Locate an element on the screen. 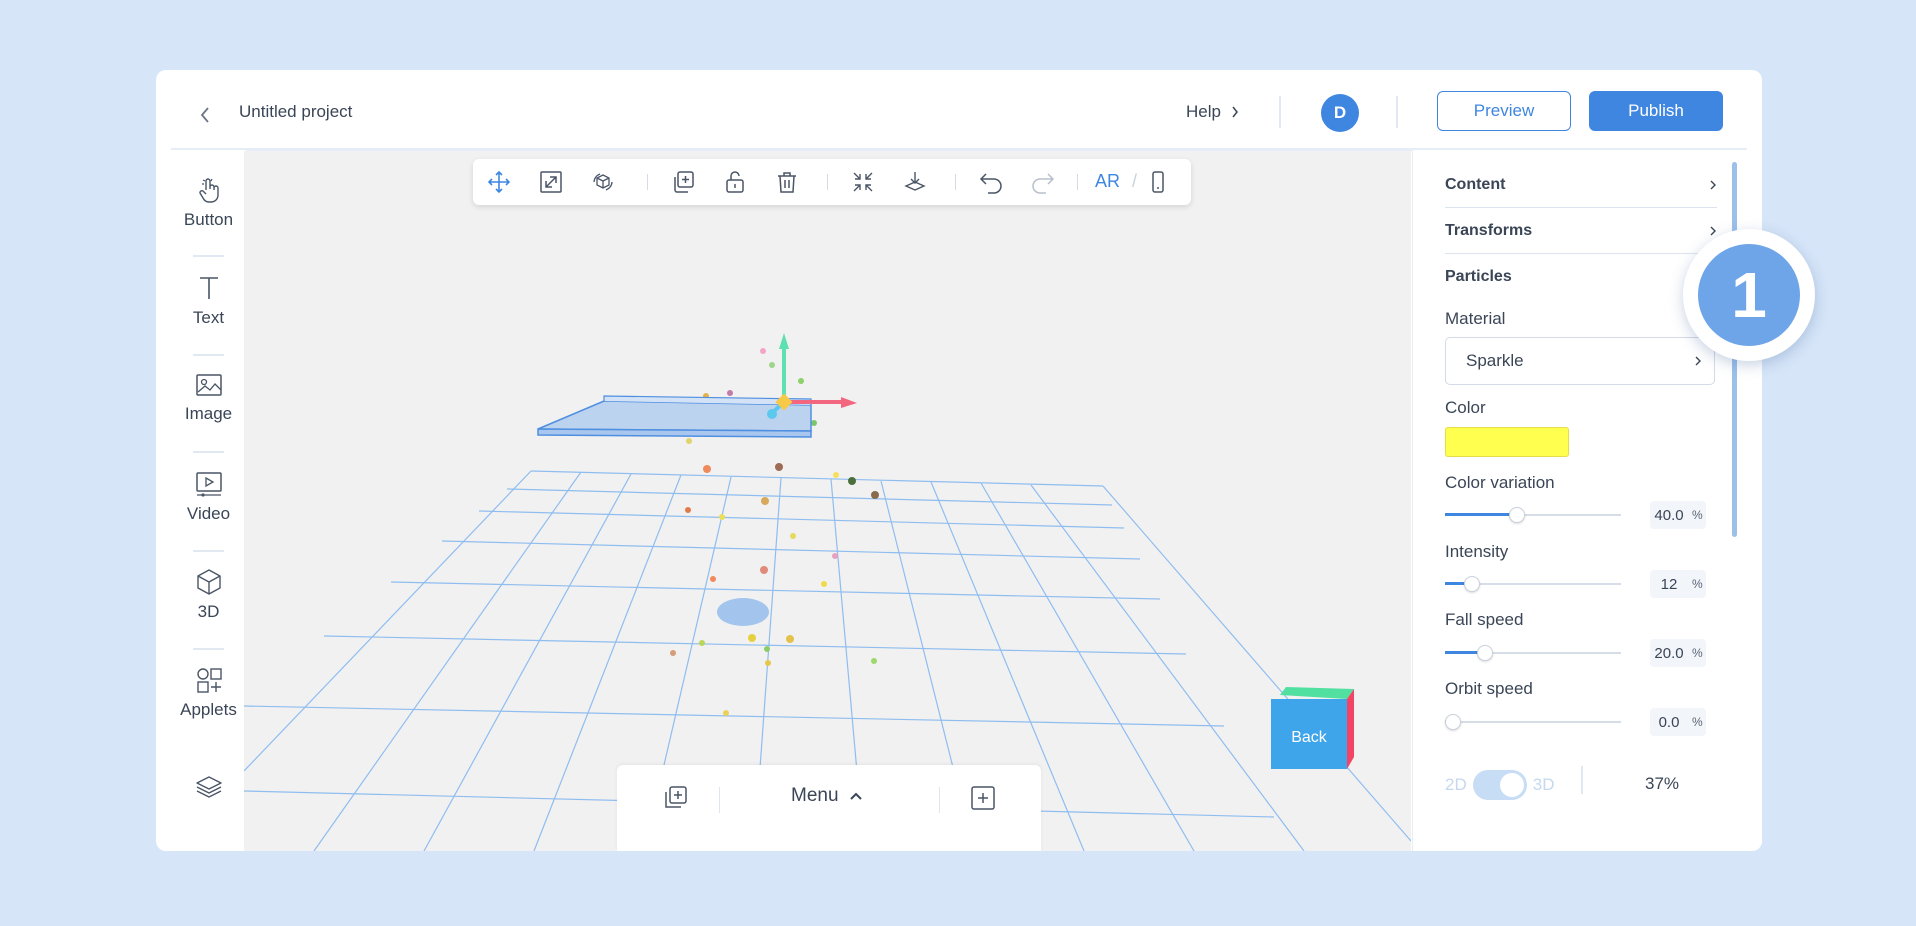  drop-to-floor-icon is located at coordinates (915, 181).